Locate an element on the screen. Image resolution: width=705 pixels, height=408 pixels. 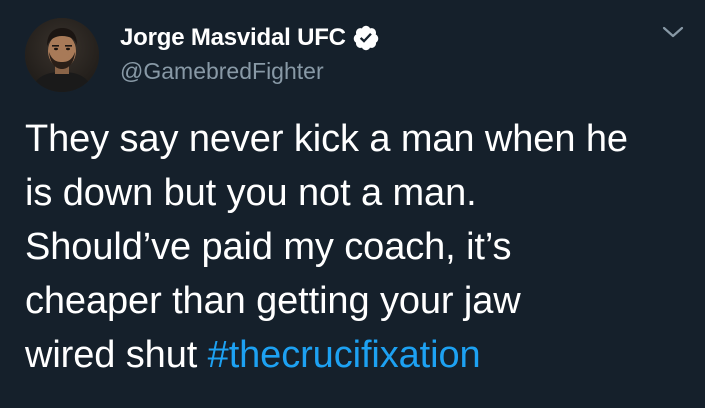
avatar is located at coordinates (62, 55).